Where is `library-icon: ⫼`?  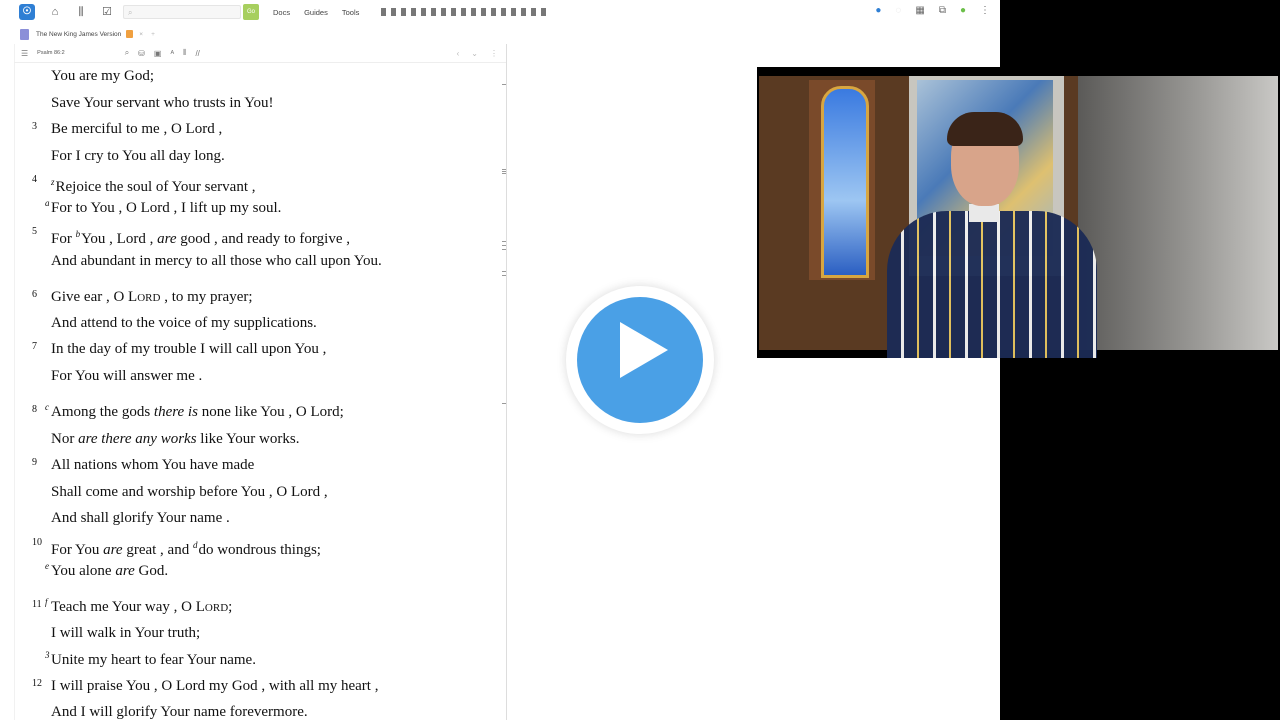 library-icon: ⫼ is located at coordinates (81, 12).